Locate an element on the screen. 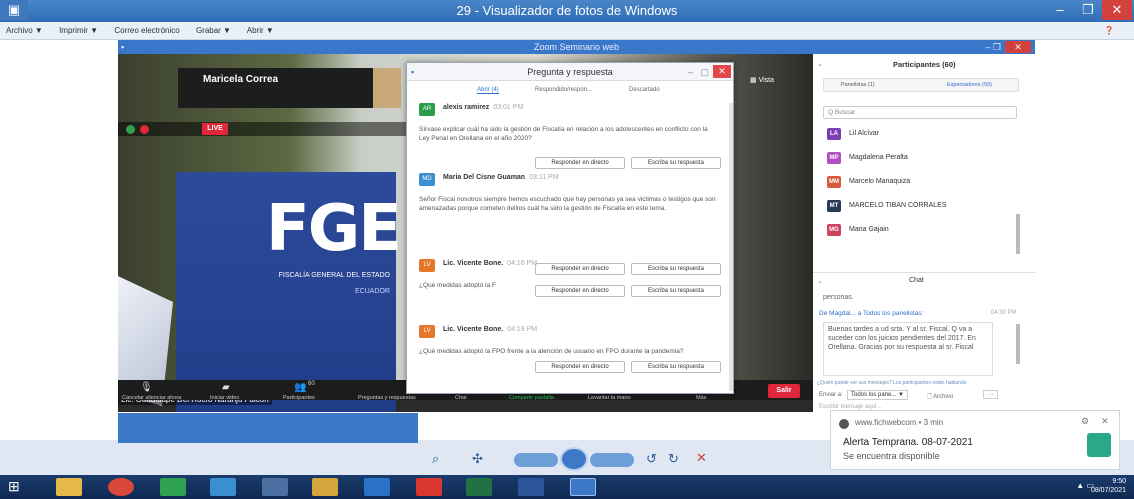 The height and width of the screenshot is (499, 1134). zoom-title-bar: Zoom Seminario web ▪ – ❐ ✕ is located at coordinates (576, 47).